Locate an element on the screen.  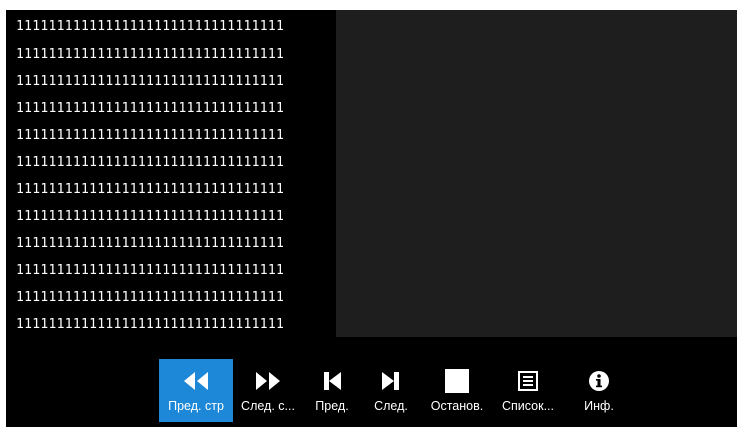
stop-button: Останов. is located at coordinates (457, 390).